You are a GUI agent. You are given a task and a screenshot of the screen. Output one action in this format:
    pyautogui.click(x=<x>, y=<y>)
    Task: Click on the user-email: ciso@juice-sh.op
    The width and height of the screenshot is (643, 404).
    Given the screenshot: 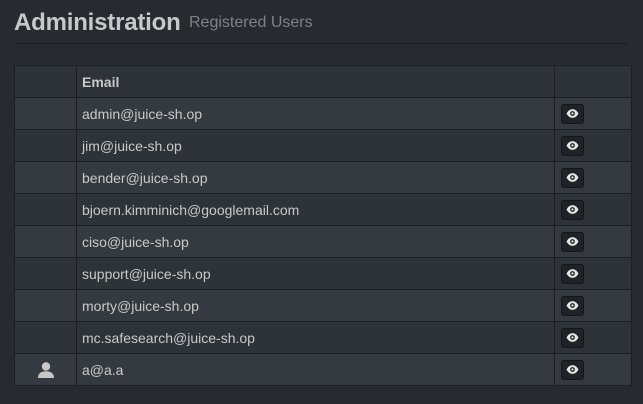 What is the action you would take?
    pyautogui.click(x=315, y=241)
    